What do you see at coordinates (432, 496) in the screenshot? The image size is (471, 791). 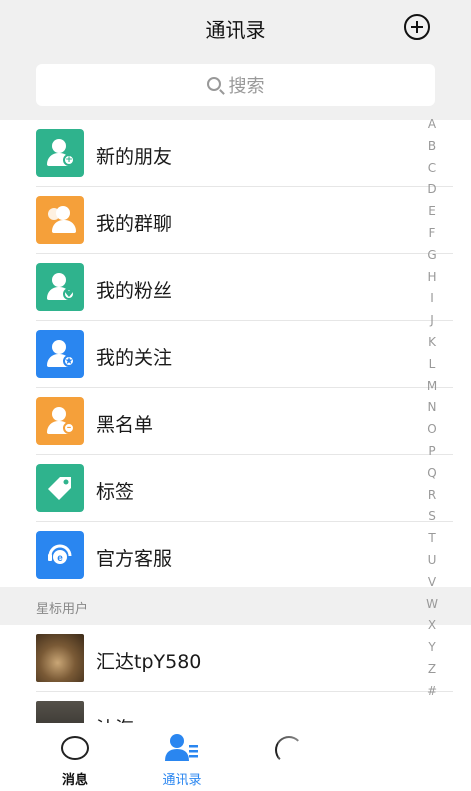 I see `index-letter: R` at bounding box center [432, 496].